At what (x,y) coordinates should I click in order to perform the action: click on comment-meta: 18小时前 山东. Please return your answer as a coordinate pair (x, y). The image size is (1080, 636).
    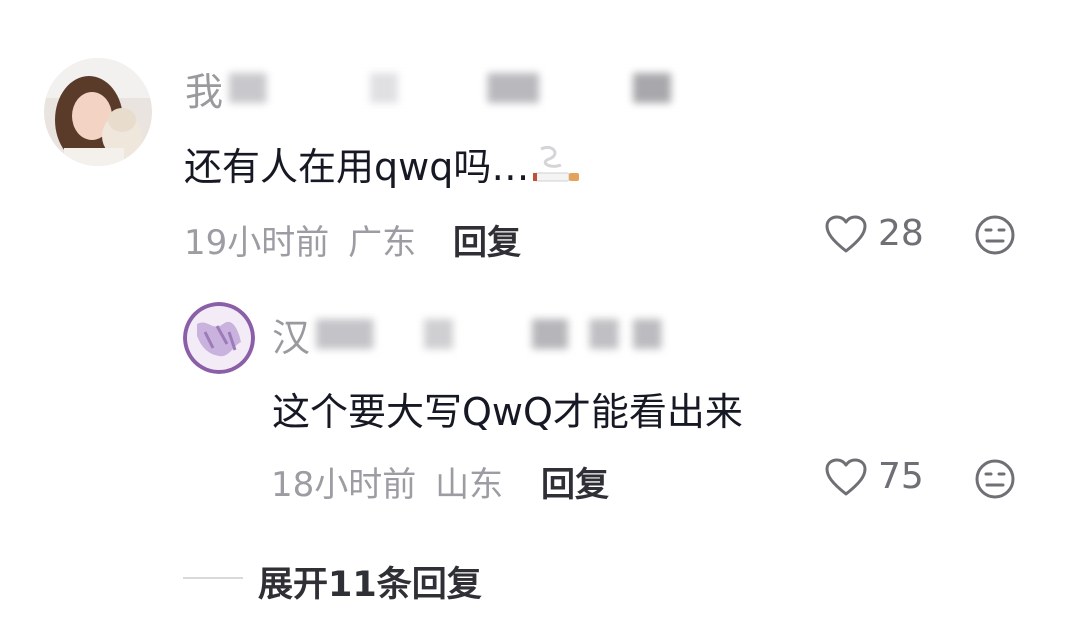
    Looking at the image, I should click on (387, 481).